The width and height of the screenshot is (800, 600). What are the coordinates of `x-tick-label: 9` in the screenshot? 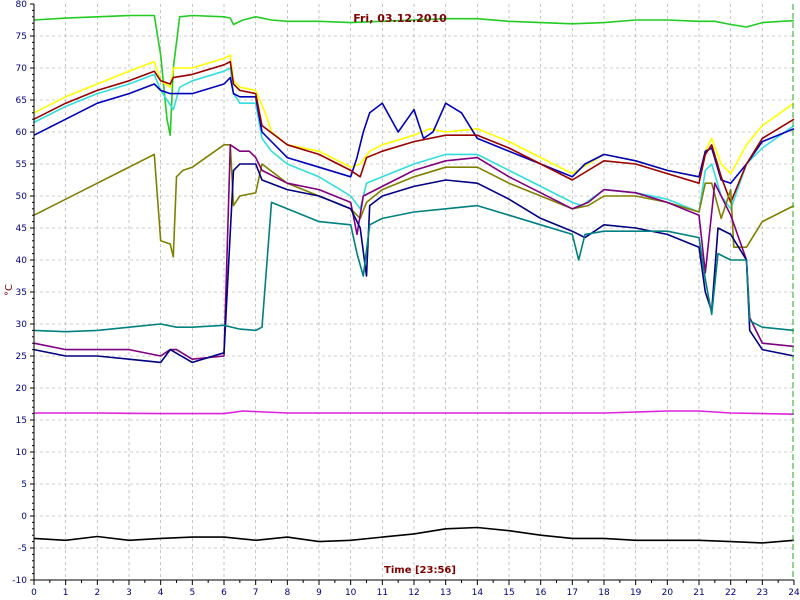 It's located at (319, 593).